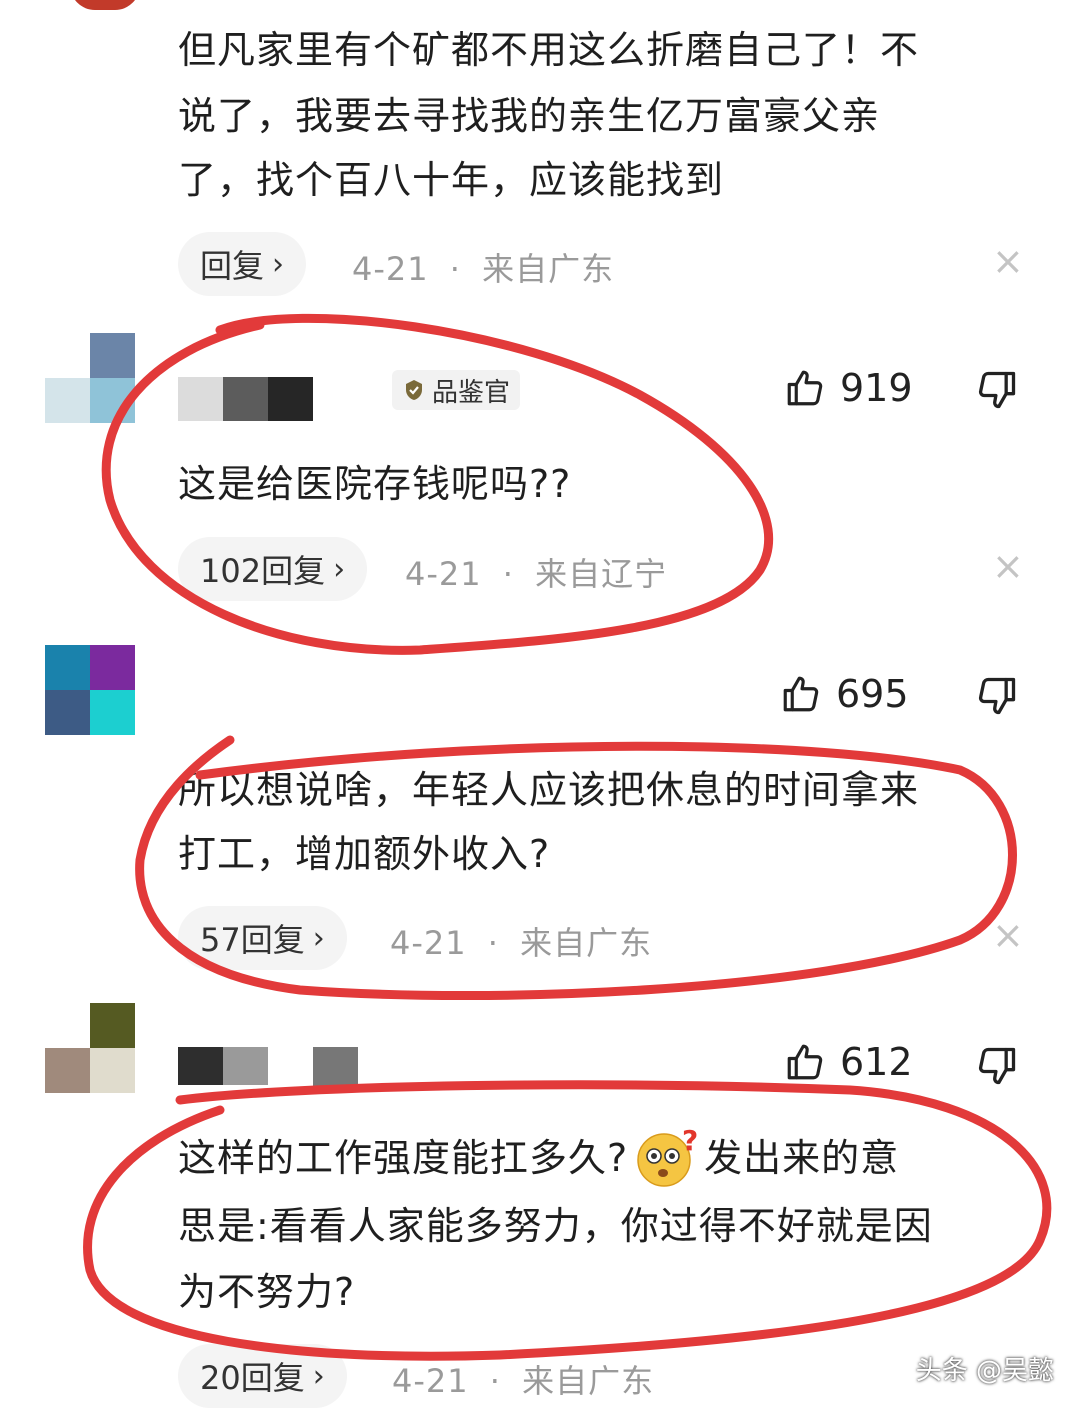  I want to click on like-button: 919, so click(848, 388).